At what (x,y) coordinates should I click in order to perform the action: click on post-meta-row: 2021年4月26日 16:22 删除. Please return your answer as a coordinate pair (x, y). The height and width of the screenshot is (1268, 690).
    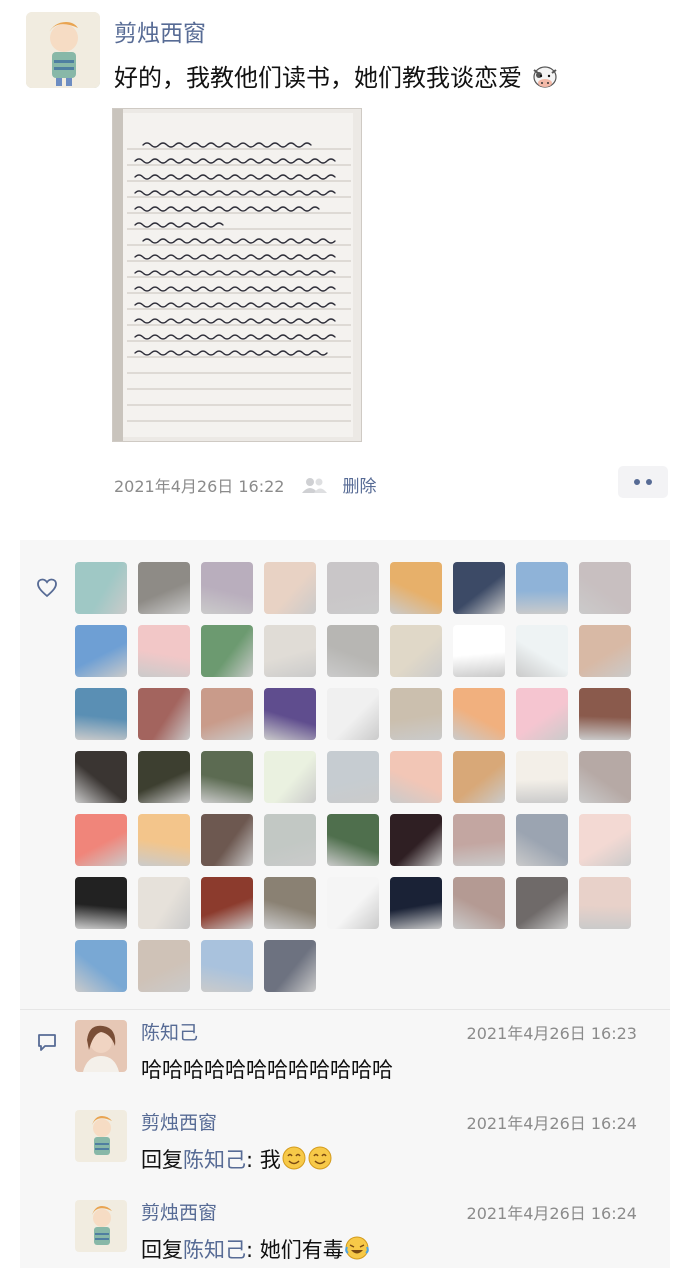
    Looking at the image, I should click on (245, 485).